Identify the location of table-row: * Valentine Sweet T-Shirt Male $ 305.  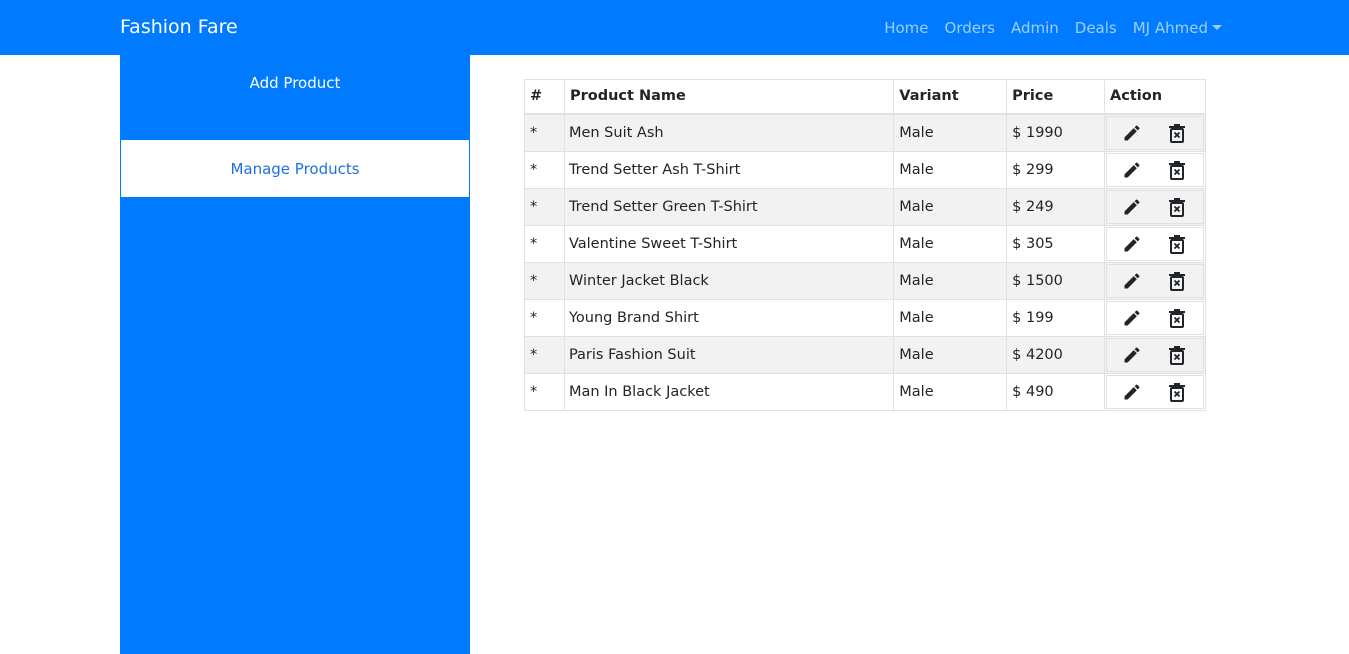
(865, 243).